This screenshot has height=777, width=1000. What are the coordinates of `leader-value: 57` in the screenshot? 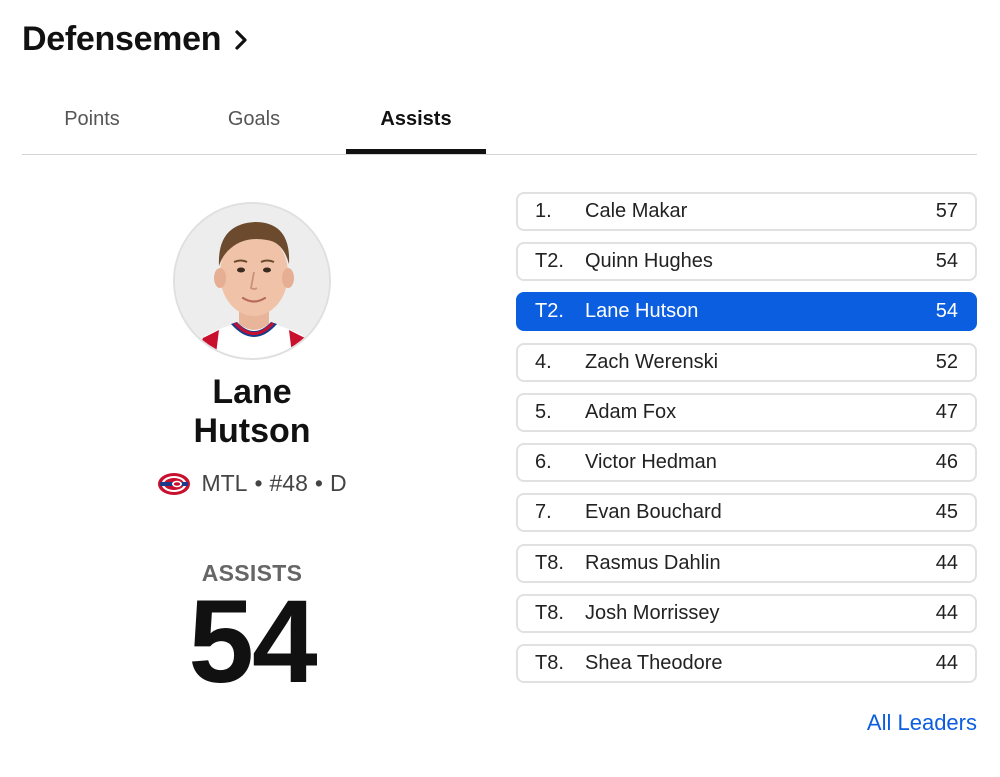 It's located at (946, 211).